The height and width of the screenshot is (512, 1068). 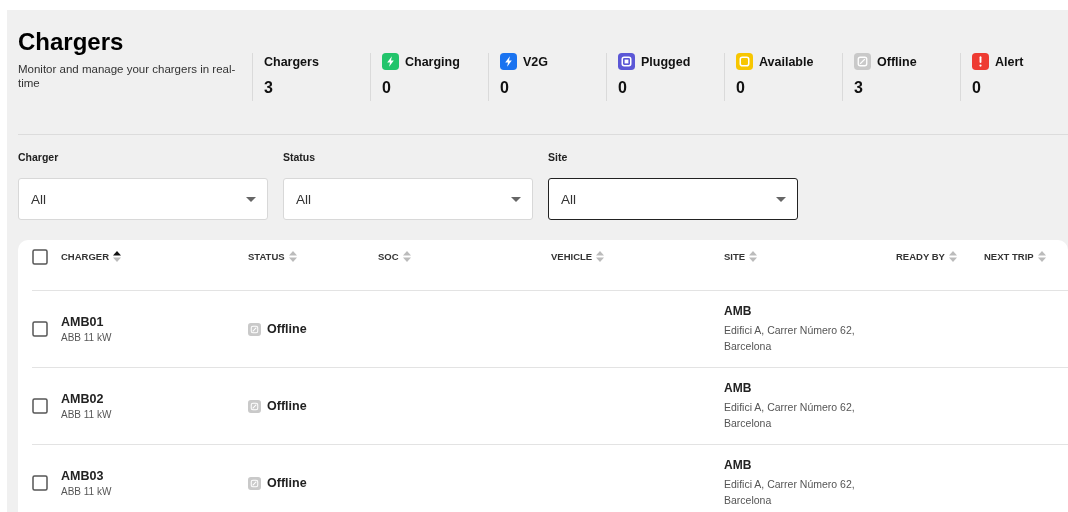 I want to click on stat-label: Plugged, so click(x=666, y=61).